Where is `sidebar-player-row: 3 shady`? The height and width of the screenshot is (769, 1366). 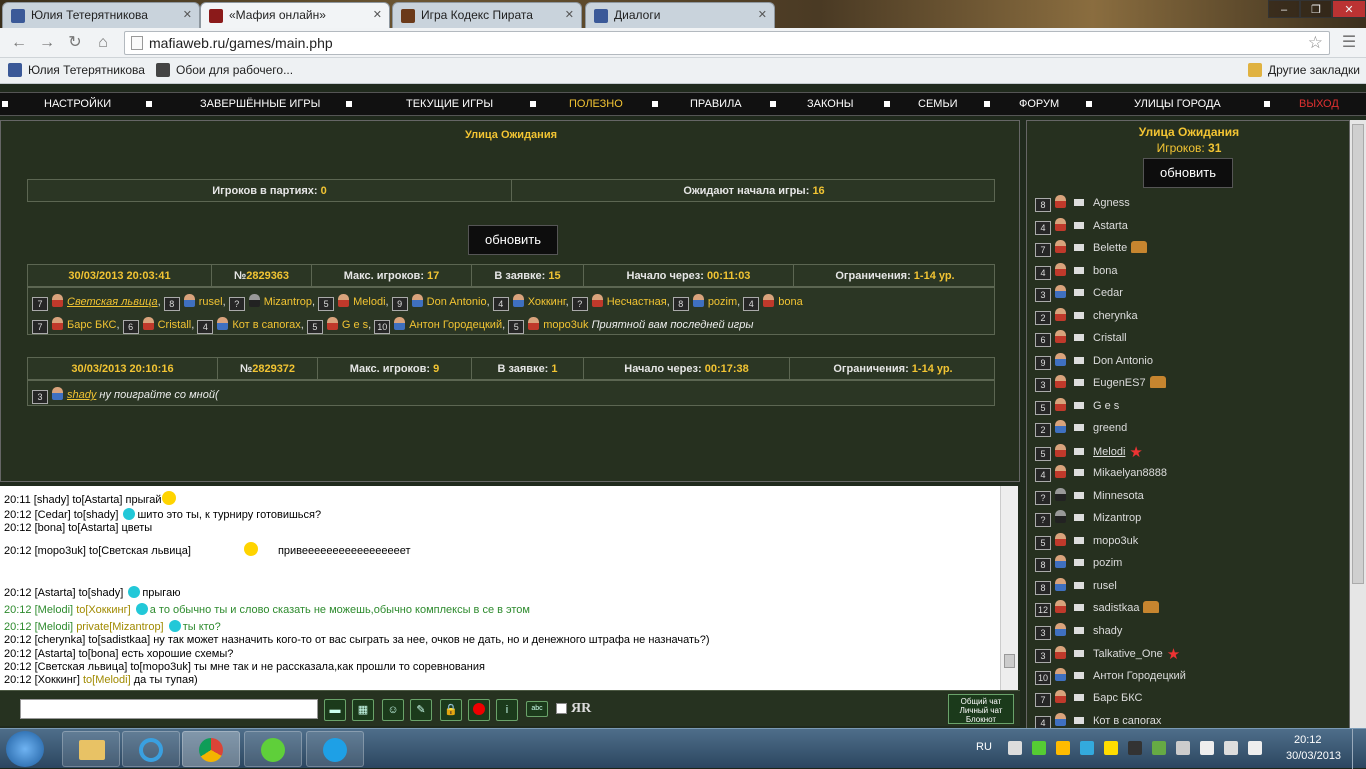
sidebar-player-row: 3 shady is located at coordinates (1078, 631).